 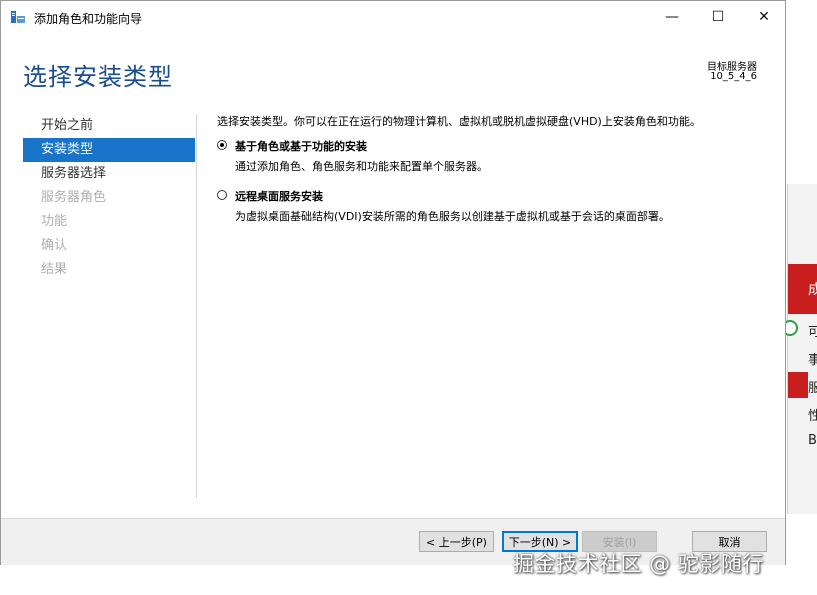 I want to click on watermark: 掘金技术社区 @ 驼影随行, so click(x=638, y=564).